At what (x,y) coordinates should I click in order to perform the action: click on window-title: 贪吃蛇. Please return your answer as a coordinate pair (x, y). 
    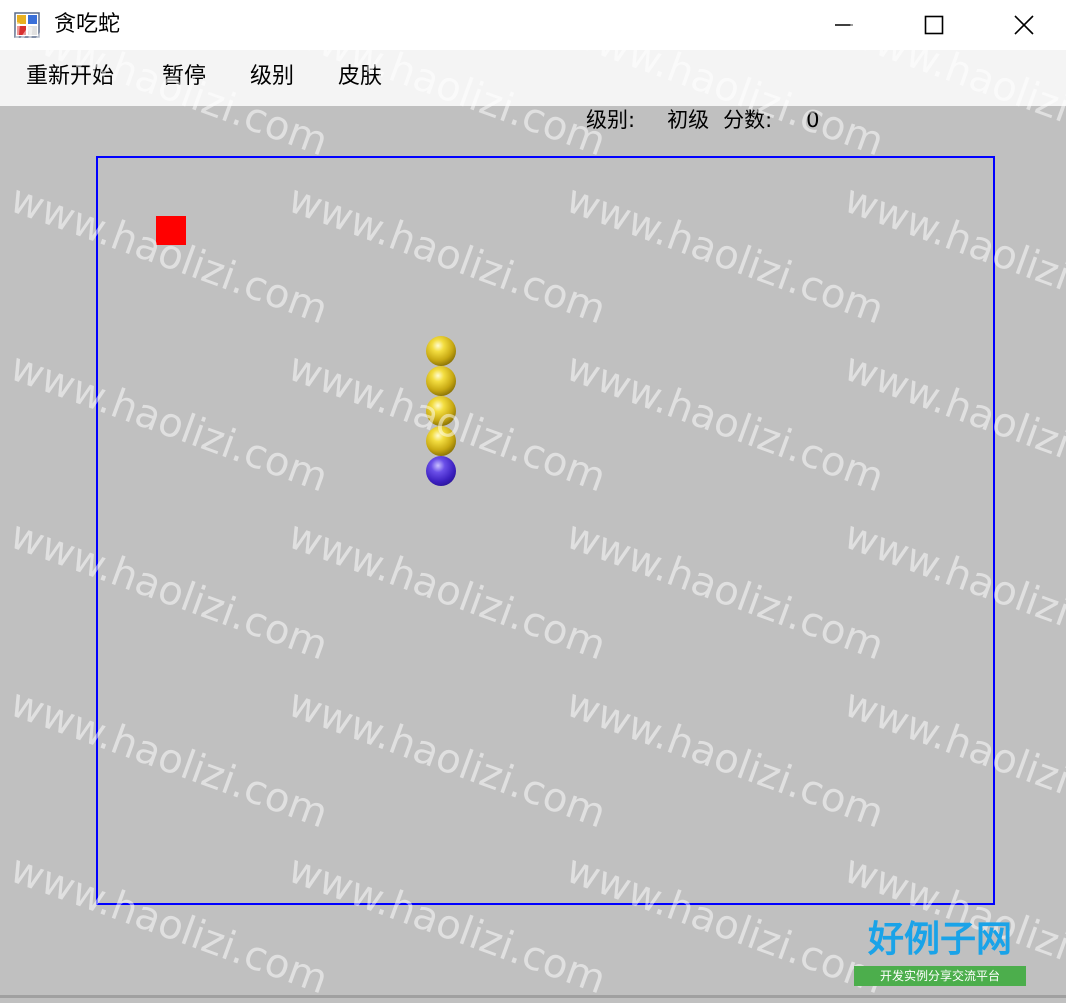
    Looking at the image, I should click on (87, 24).